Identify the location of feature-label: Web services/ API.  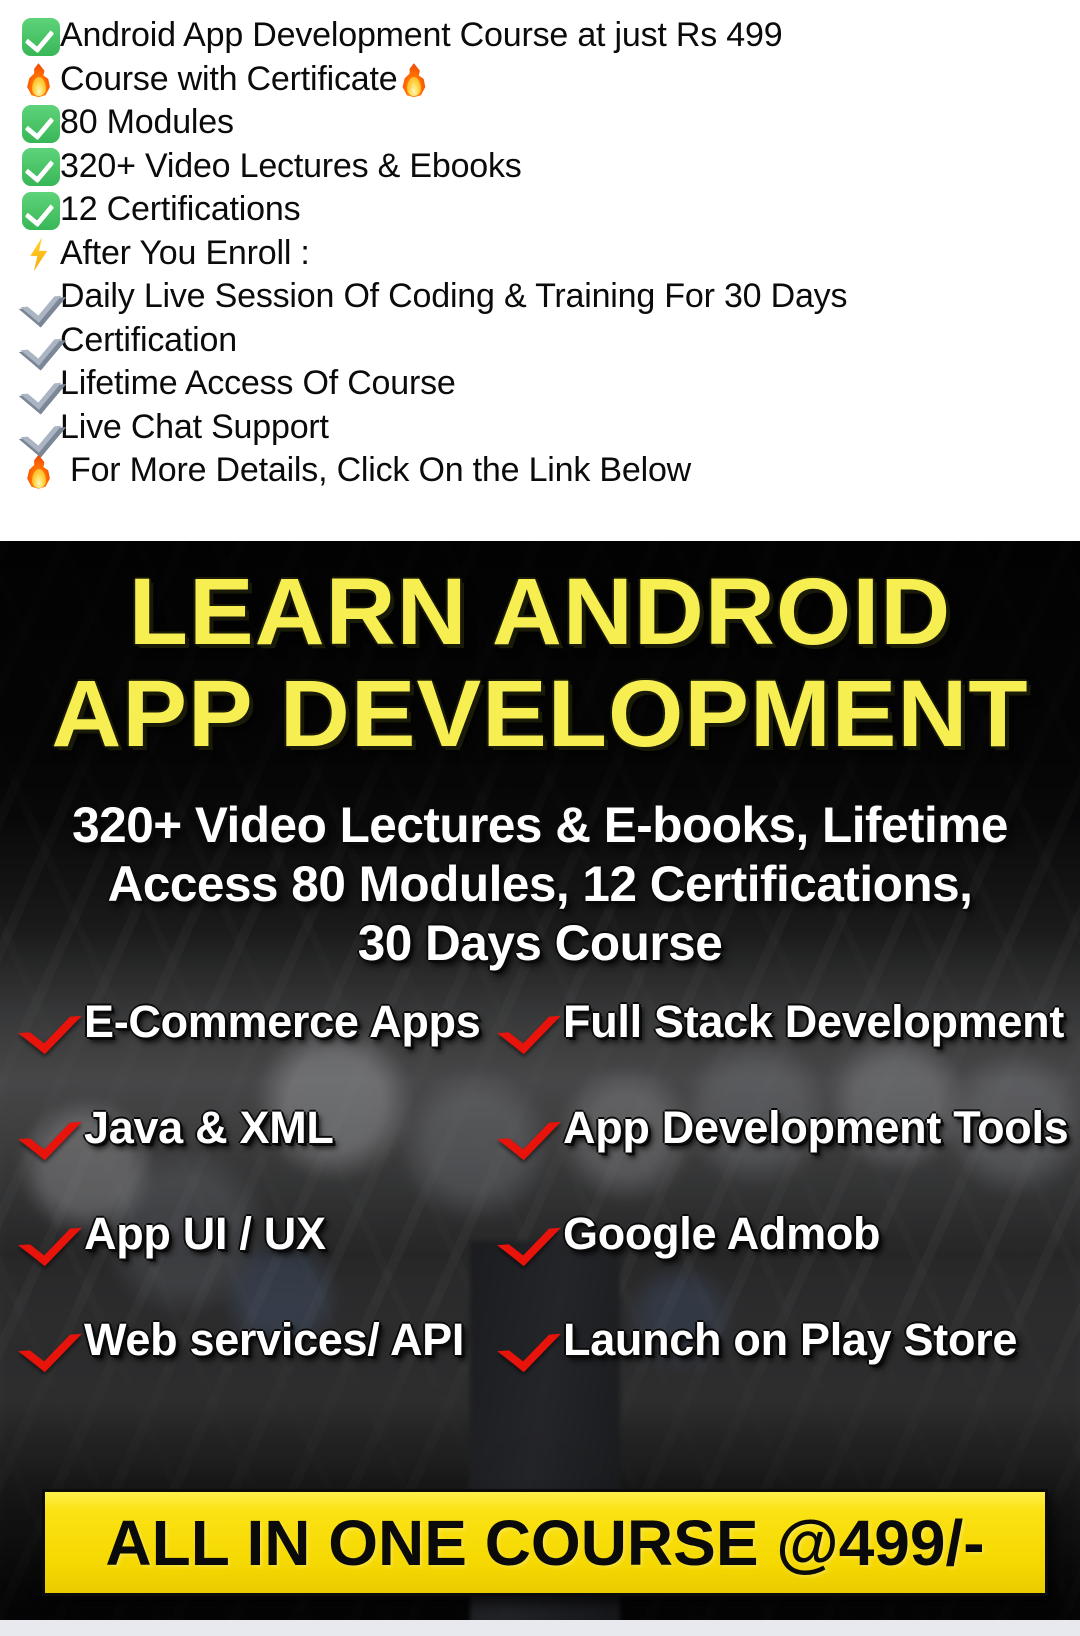
(274, 1339).